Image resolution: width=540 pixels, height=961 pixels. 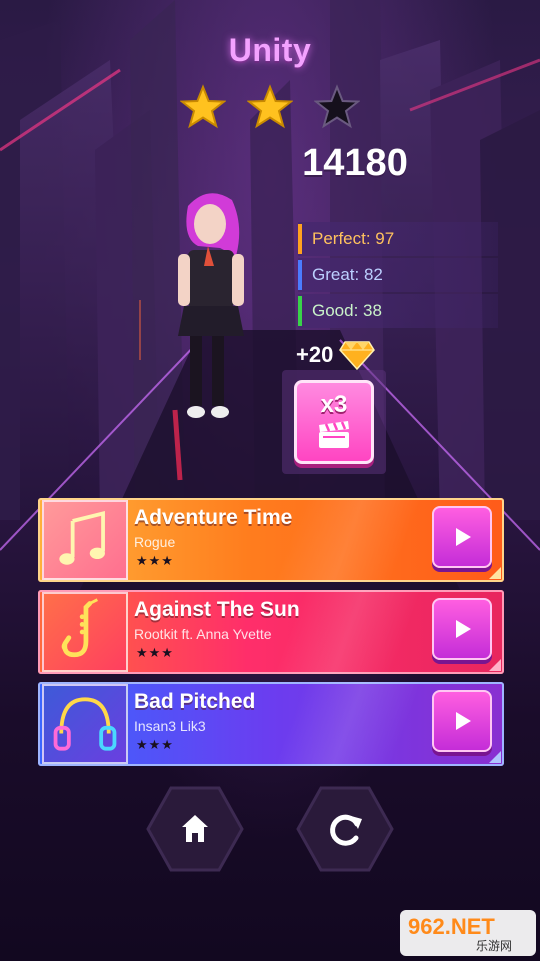 I want to click on good-indicator, so click(x=300, y=311).